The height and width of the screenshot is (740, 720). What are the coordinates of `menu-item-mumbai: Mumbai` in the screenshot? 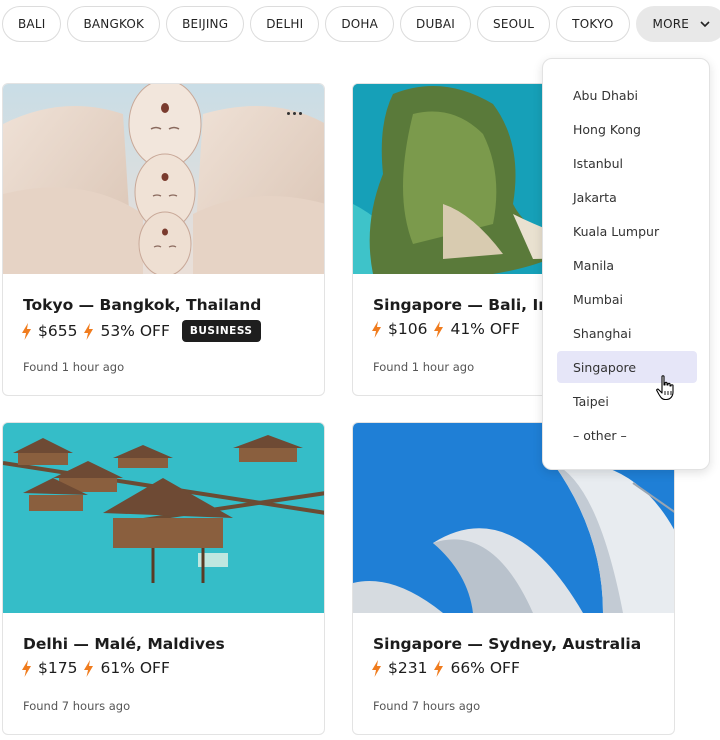 It's located at (627, 299).